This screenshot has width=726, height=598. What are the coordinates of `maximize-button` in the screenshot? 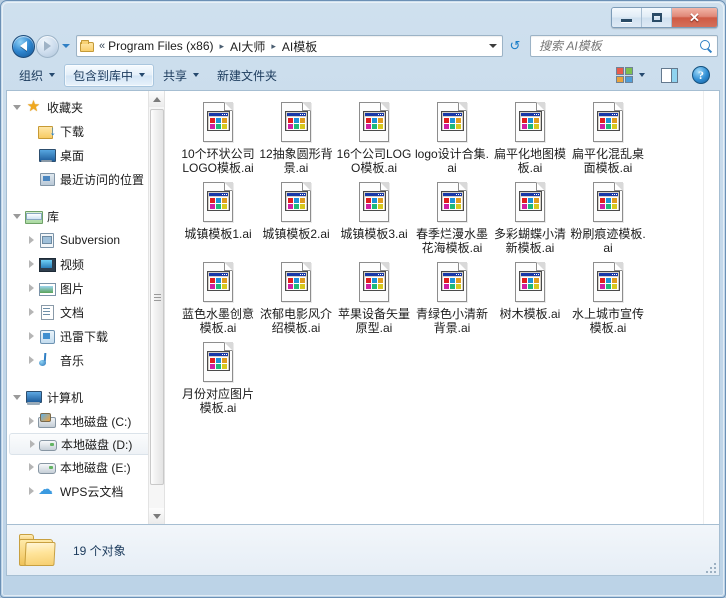 It's located at (657, 17).